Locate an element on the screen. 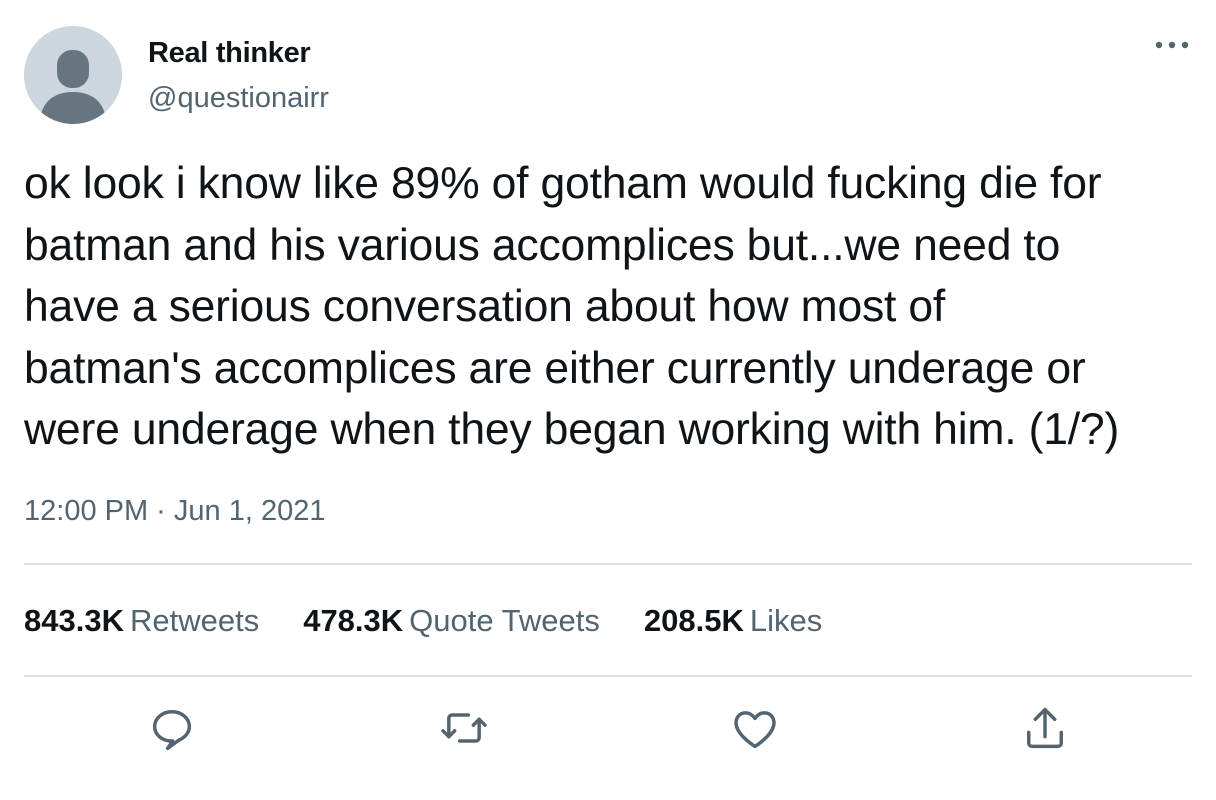  quote-tweets-stat: 478.3K Quote Tweets is located at coordinates (451, 621).